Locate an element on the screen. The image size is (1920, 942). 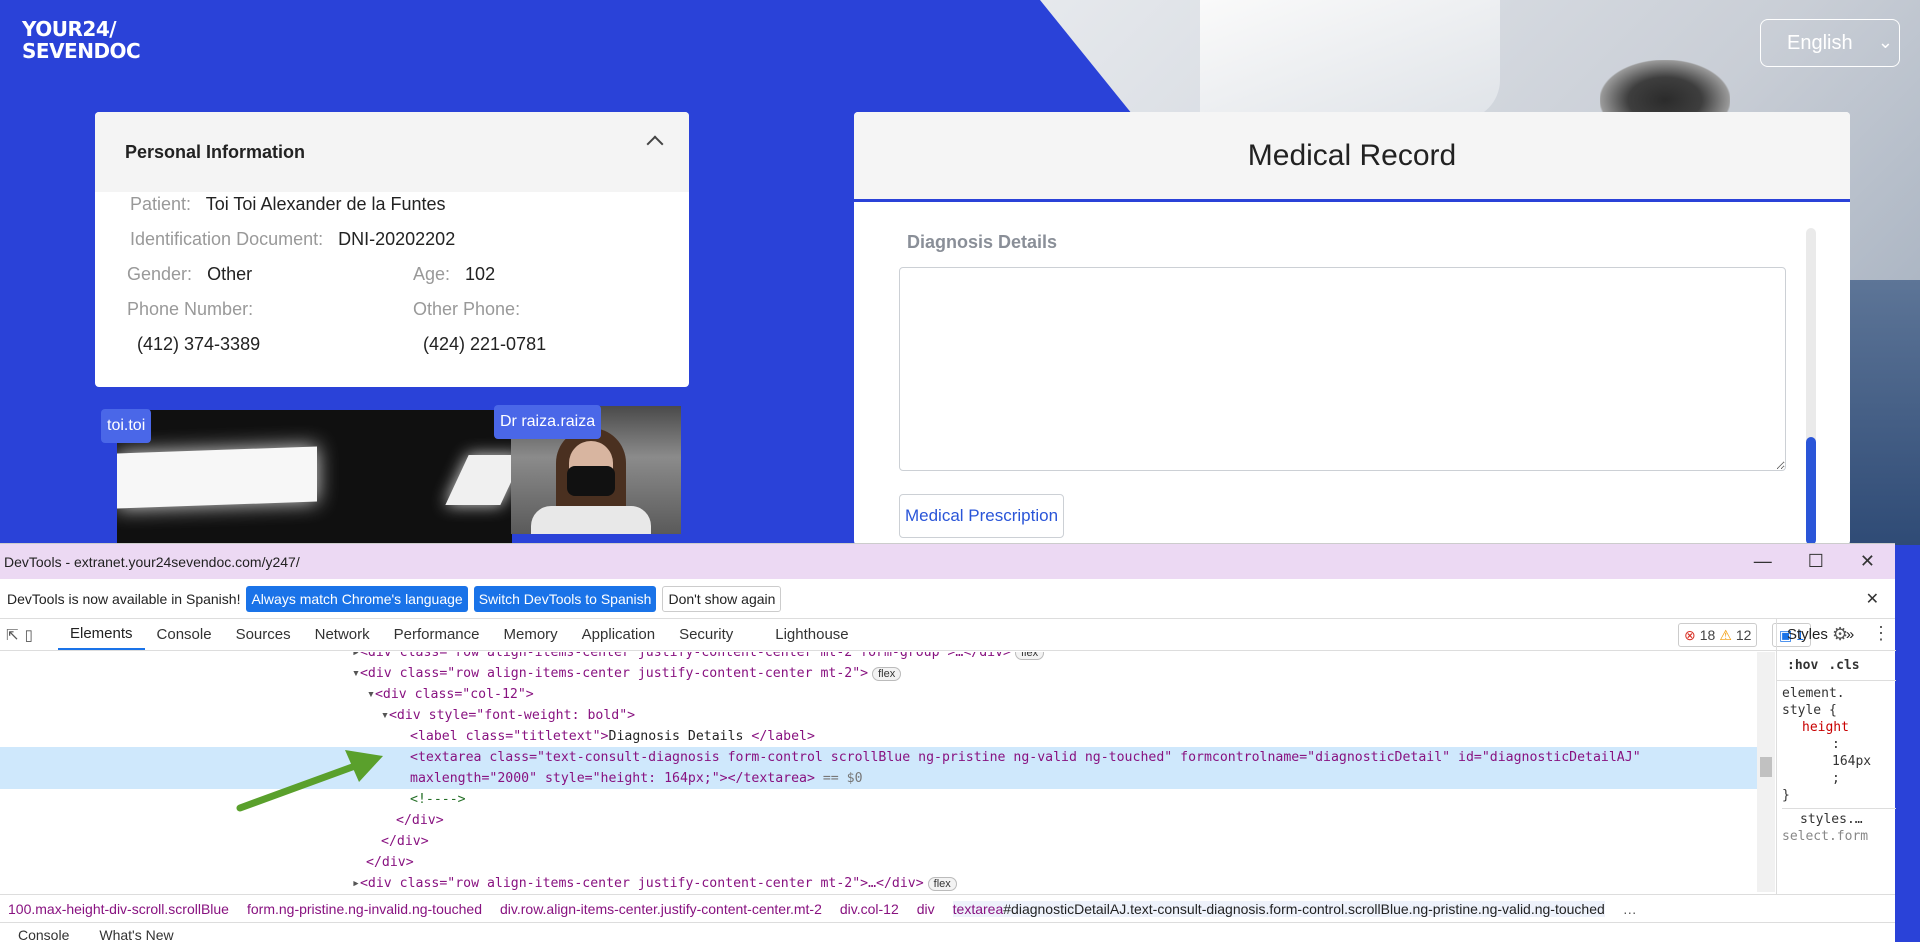
other-phone-value: (424) 221-0781 is located at coordinates (485, 344).